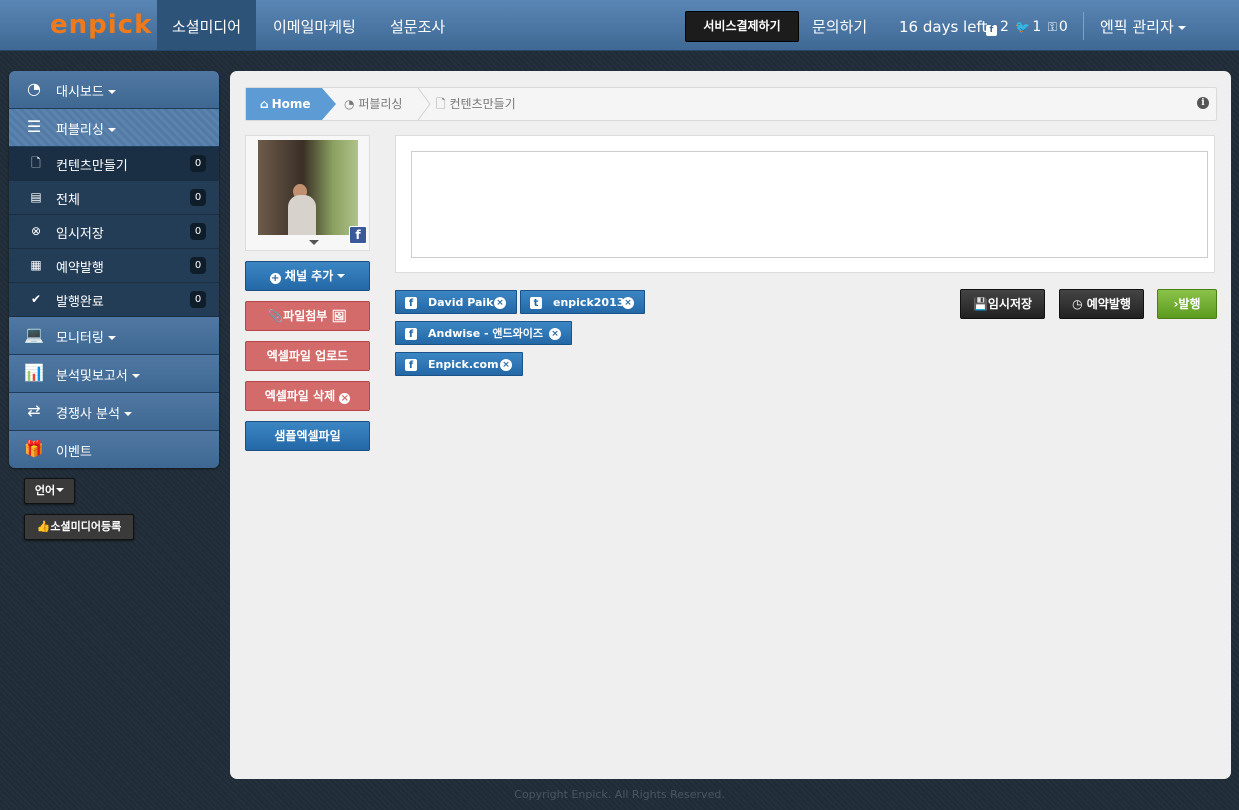 The height and width of the screenshot is (810, 1239). I want to click on breadcrumb-level2-label: 컨텐츠만들기, so click(482, 104).